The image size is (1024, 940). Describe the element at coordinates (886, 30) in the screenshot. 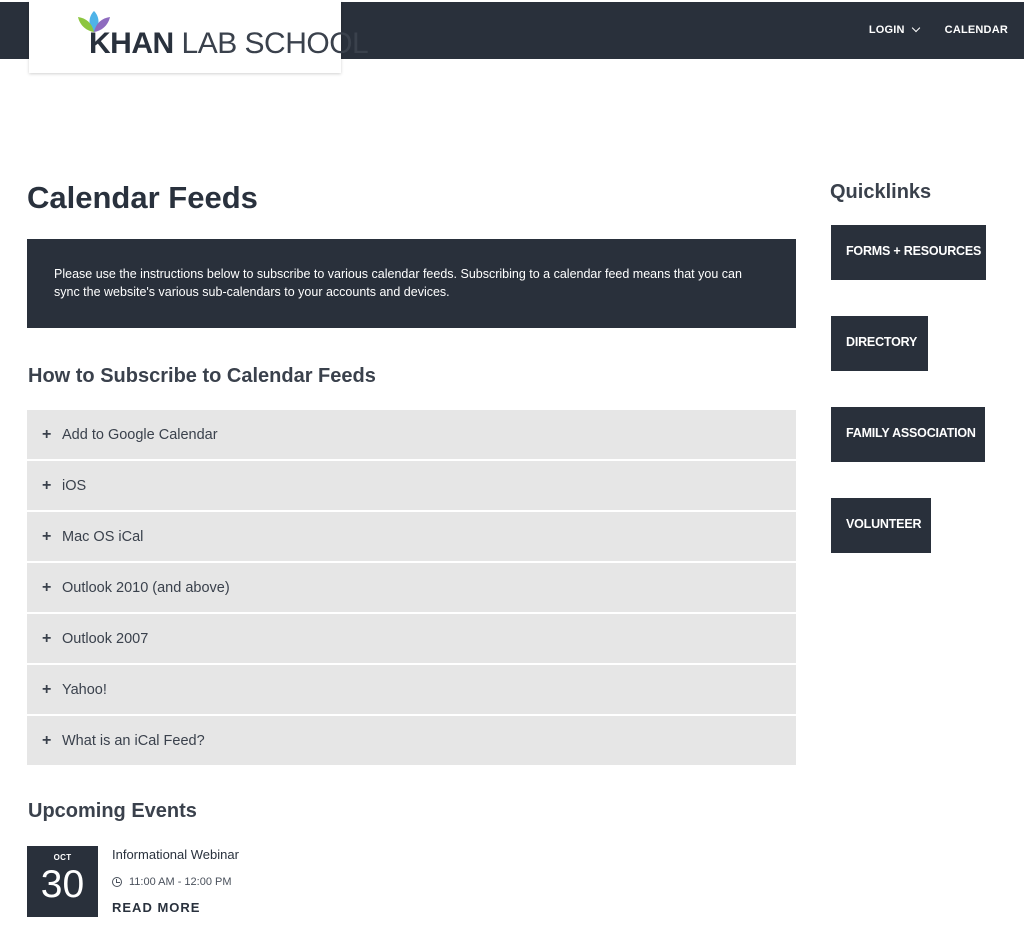

I see `login-label: LOGIN` at that location.